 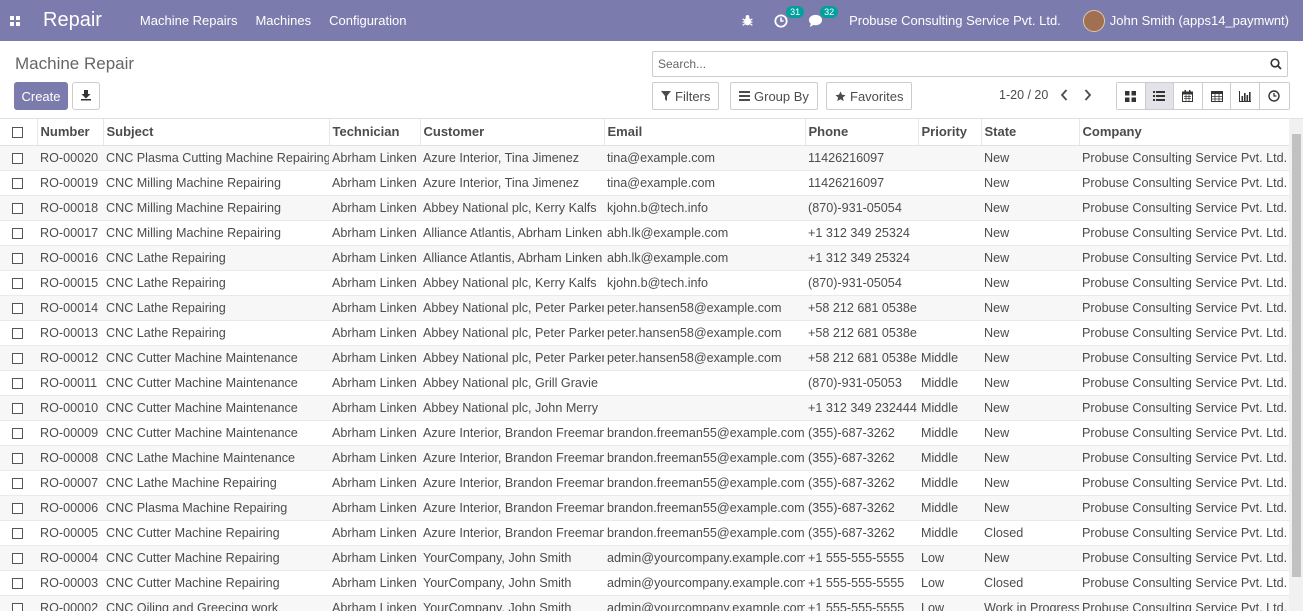 I want to click on cell-state: Closed, so click(x=1030, y=583).